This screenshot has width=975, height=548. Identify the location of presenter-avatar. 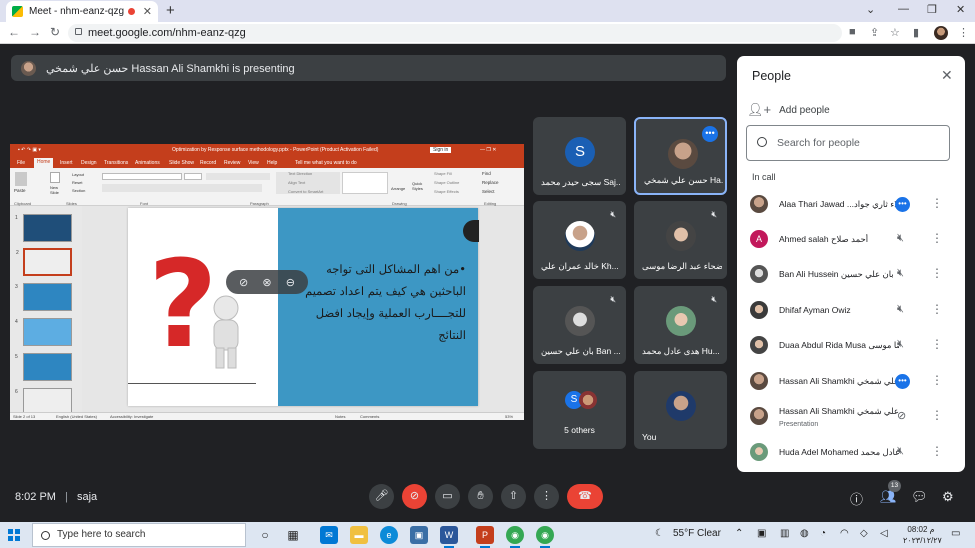
(28, 68).